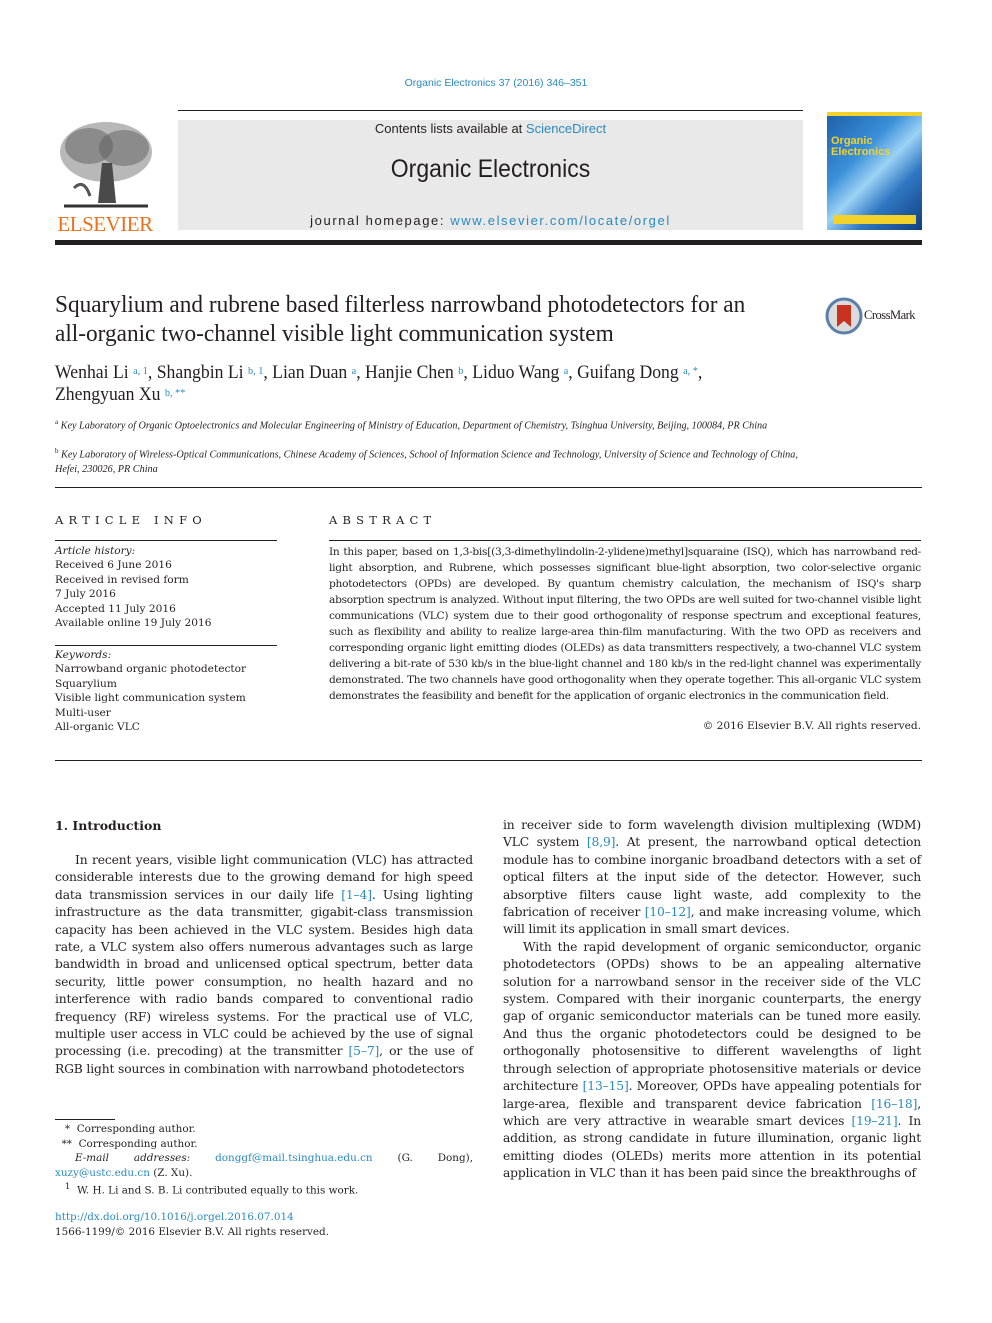 This screenshot has height=1323, width=992. What do you see at coordinates (874, 219) in the screenshot?
I see `cover-bottom-bar` at bounding box center [874, 219].